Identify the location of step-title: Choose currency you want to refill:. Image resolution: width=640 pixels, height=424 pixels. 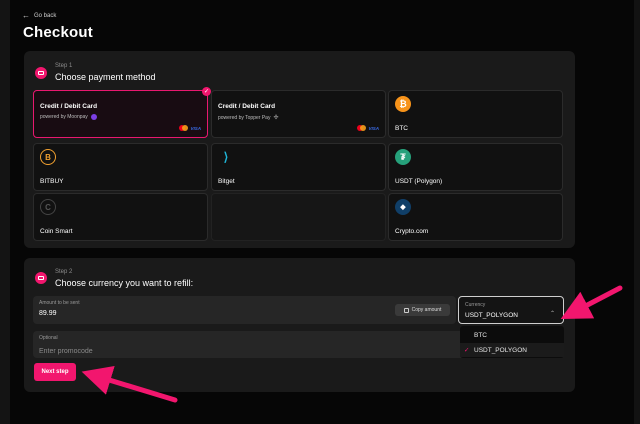
(124, 283).